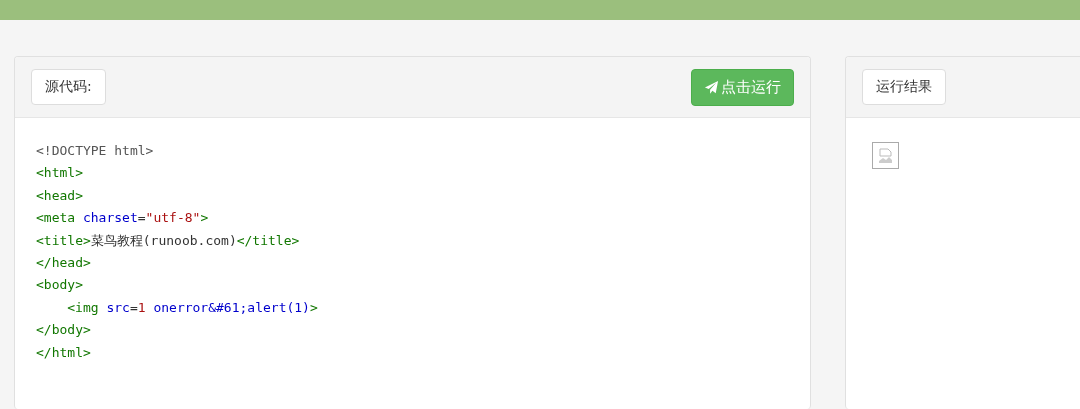  I want to click on code-line: </head>, so click(63, 263).